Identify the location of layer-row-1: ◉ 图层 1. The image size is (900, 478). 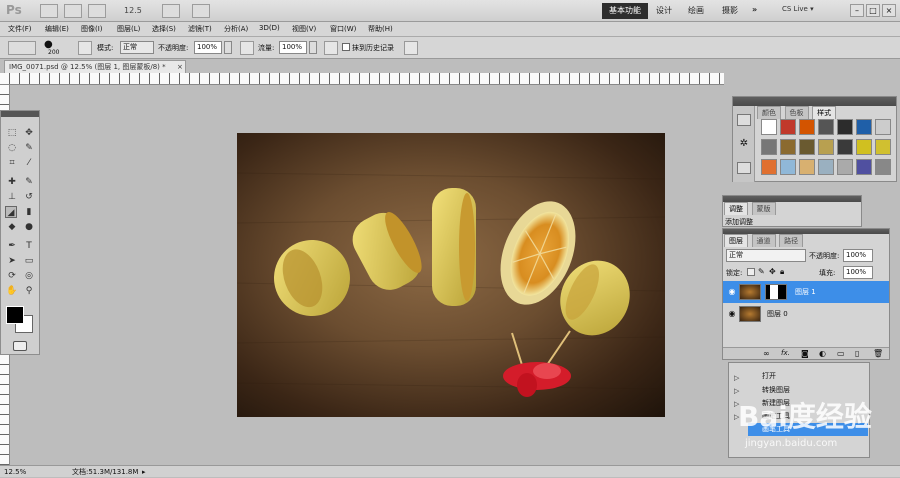
(806, 292).